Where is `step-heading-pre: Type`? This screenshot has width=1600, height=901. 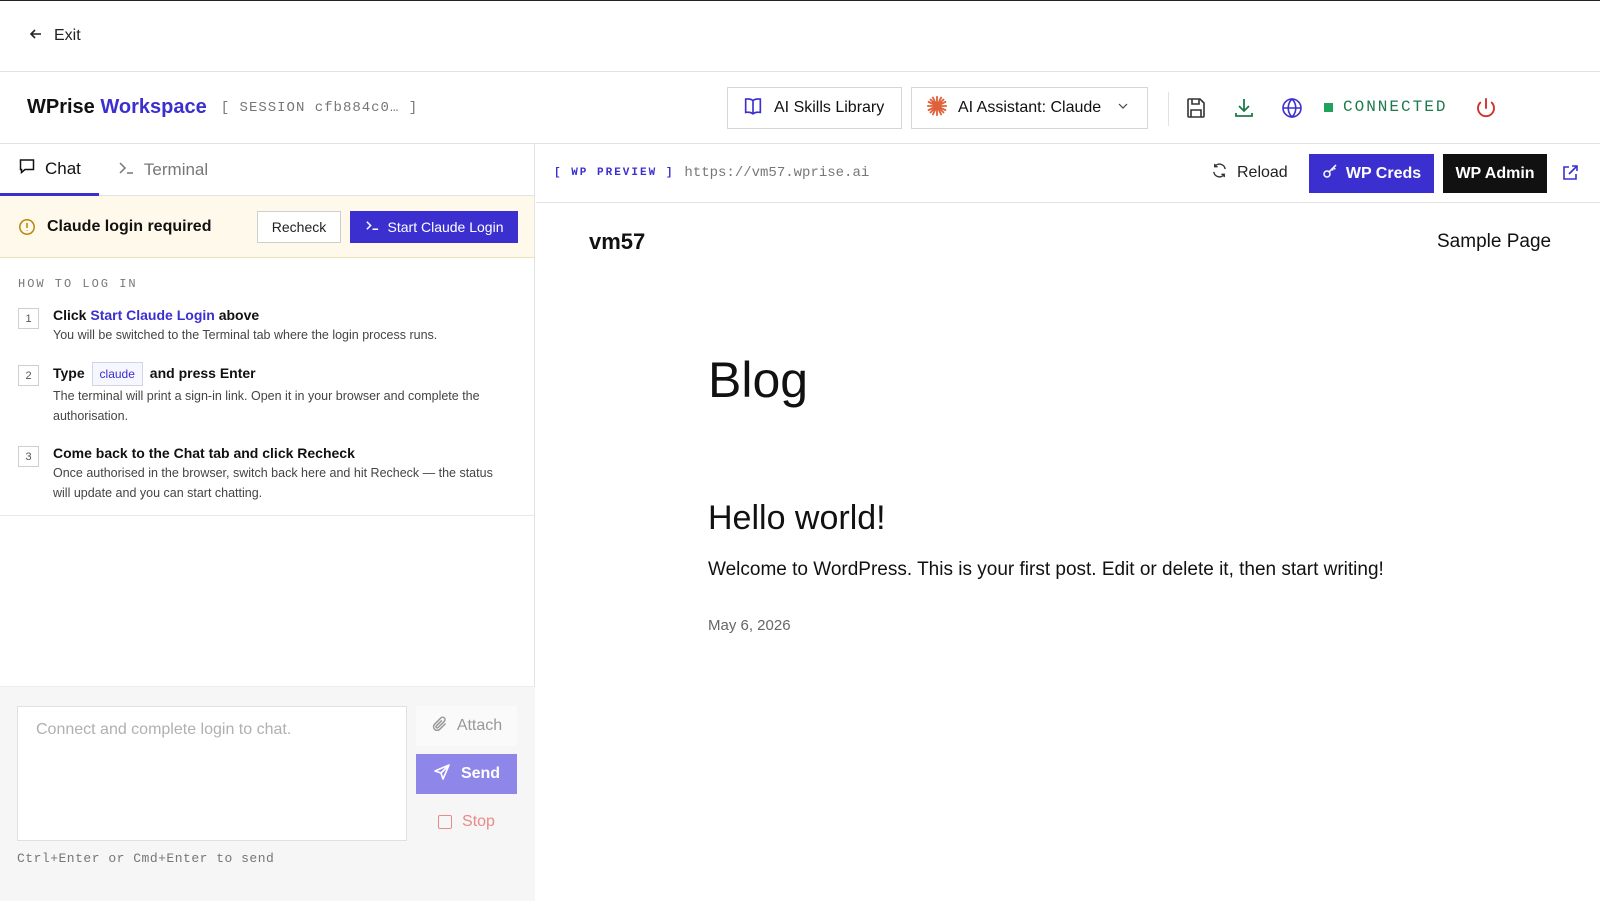 step-heading-pre: Type is located at coordinates (71, 373).